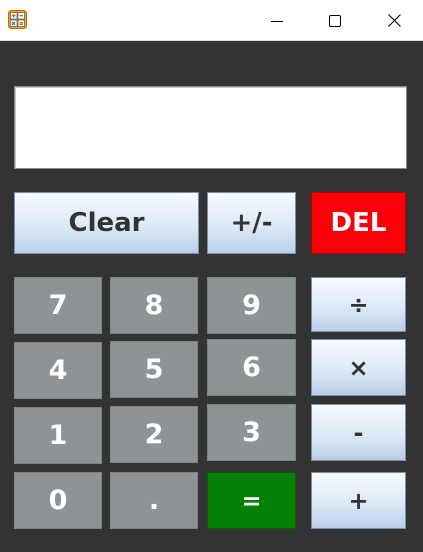 This screenshot has height=552, width=423. I want to click on digit-4-button: 4, so click(58, 370).